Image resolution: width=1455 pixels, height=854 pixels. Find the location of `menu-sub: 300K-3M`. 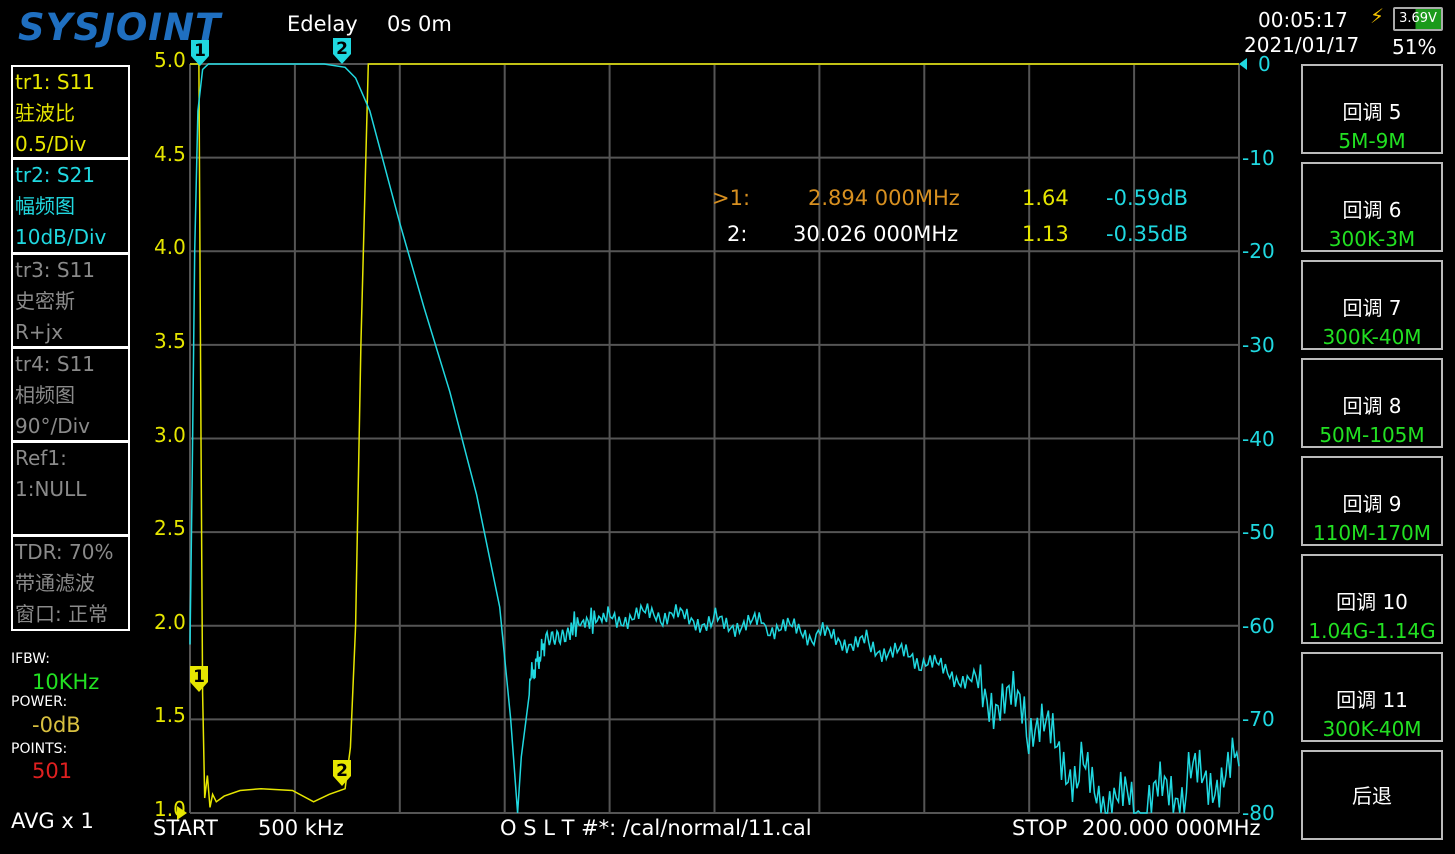

menu-sub: 300K-3M is located at coordinates (1372, 239).